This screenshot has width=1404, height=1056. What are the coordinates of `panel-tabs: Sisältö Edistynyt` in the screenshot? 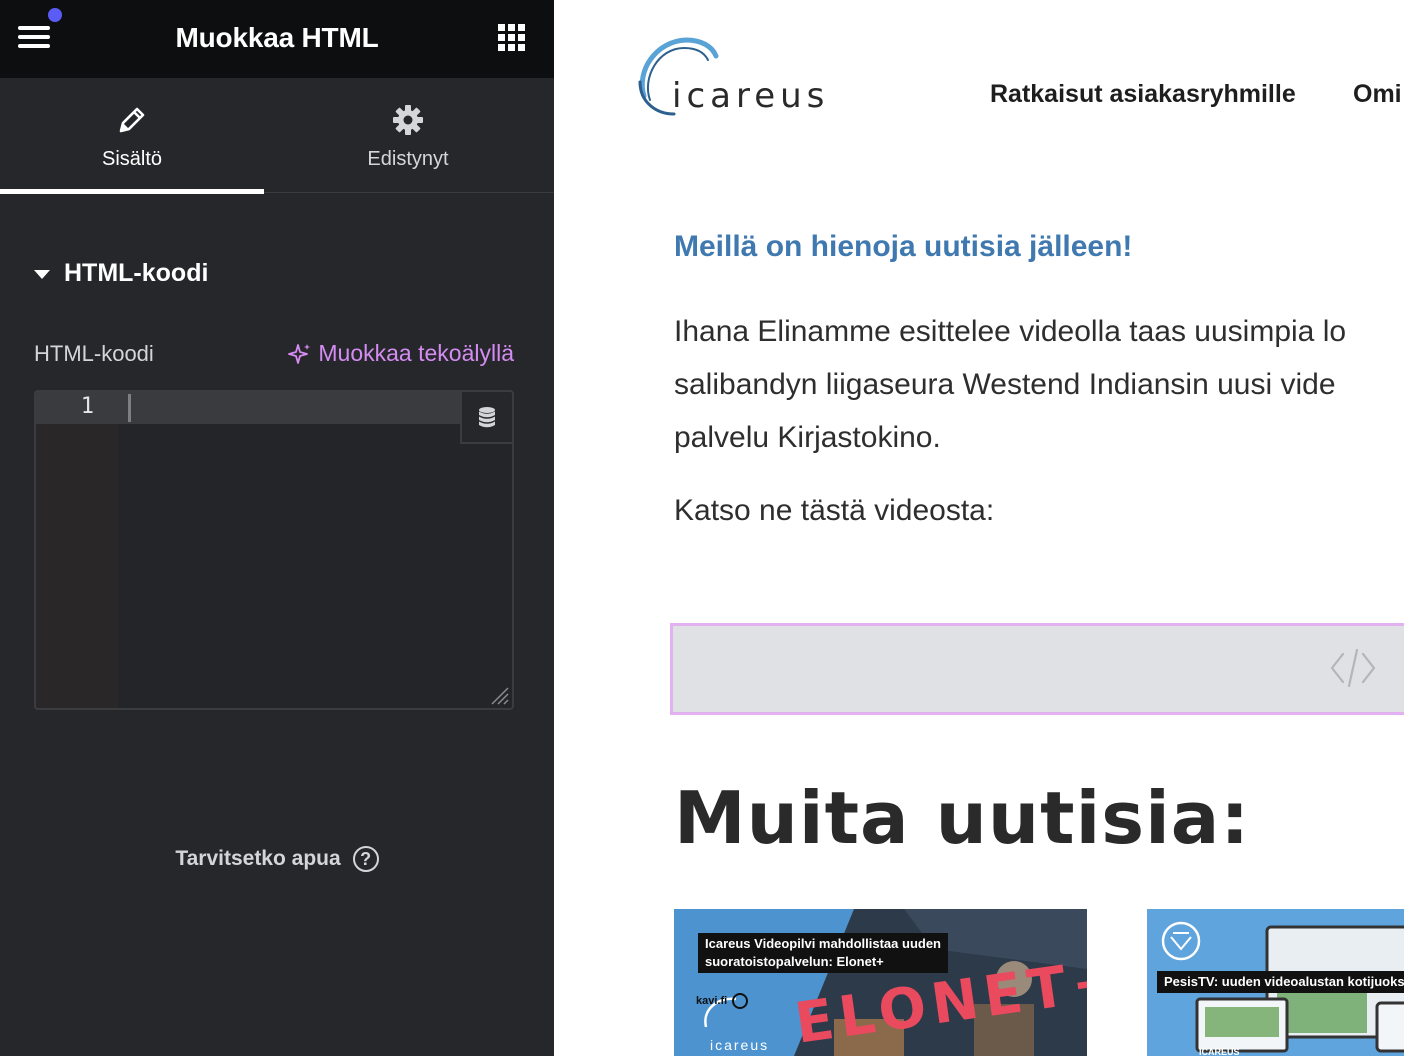 It's located at (277, 136).